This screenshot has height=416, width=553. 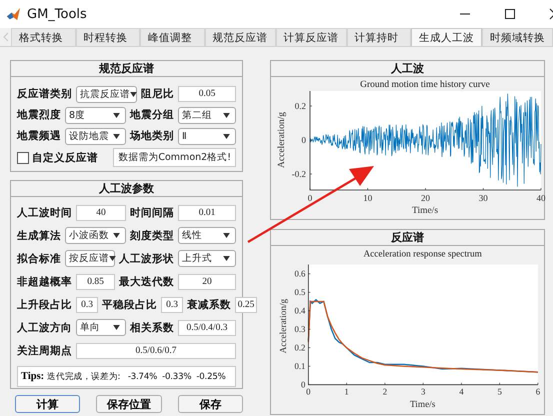 What do you see at coordinates (517, 37) in the screenshot?
I see `tab: 时频域转换` at bounding box center [517, 37].